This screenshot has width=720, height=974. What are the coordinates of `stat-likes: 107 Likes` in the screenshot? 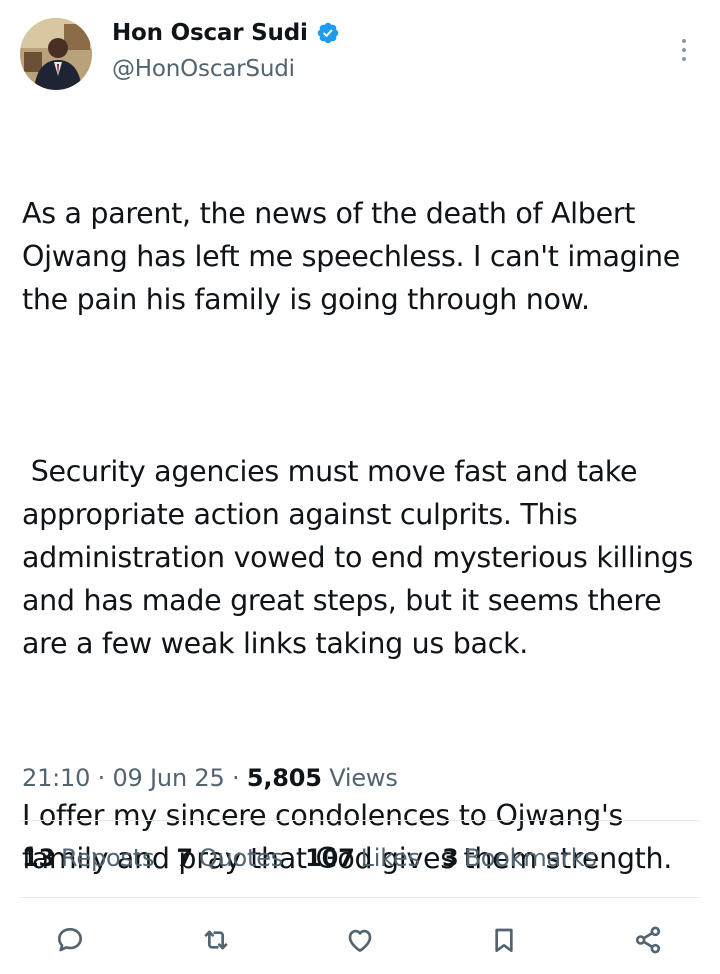 It's located at (362, 858).